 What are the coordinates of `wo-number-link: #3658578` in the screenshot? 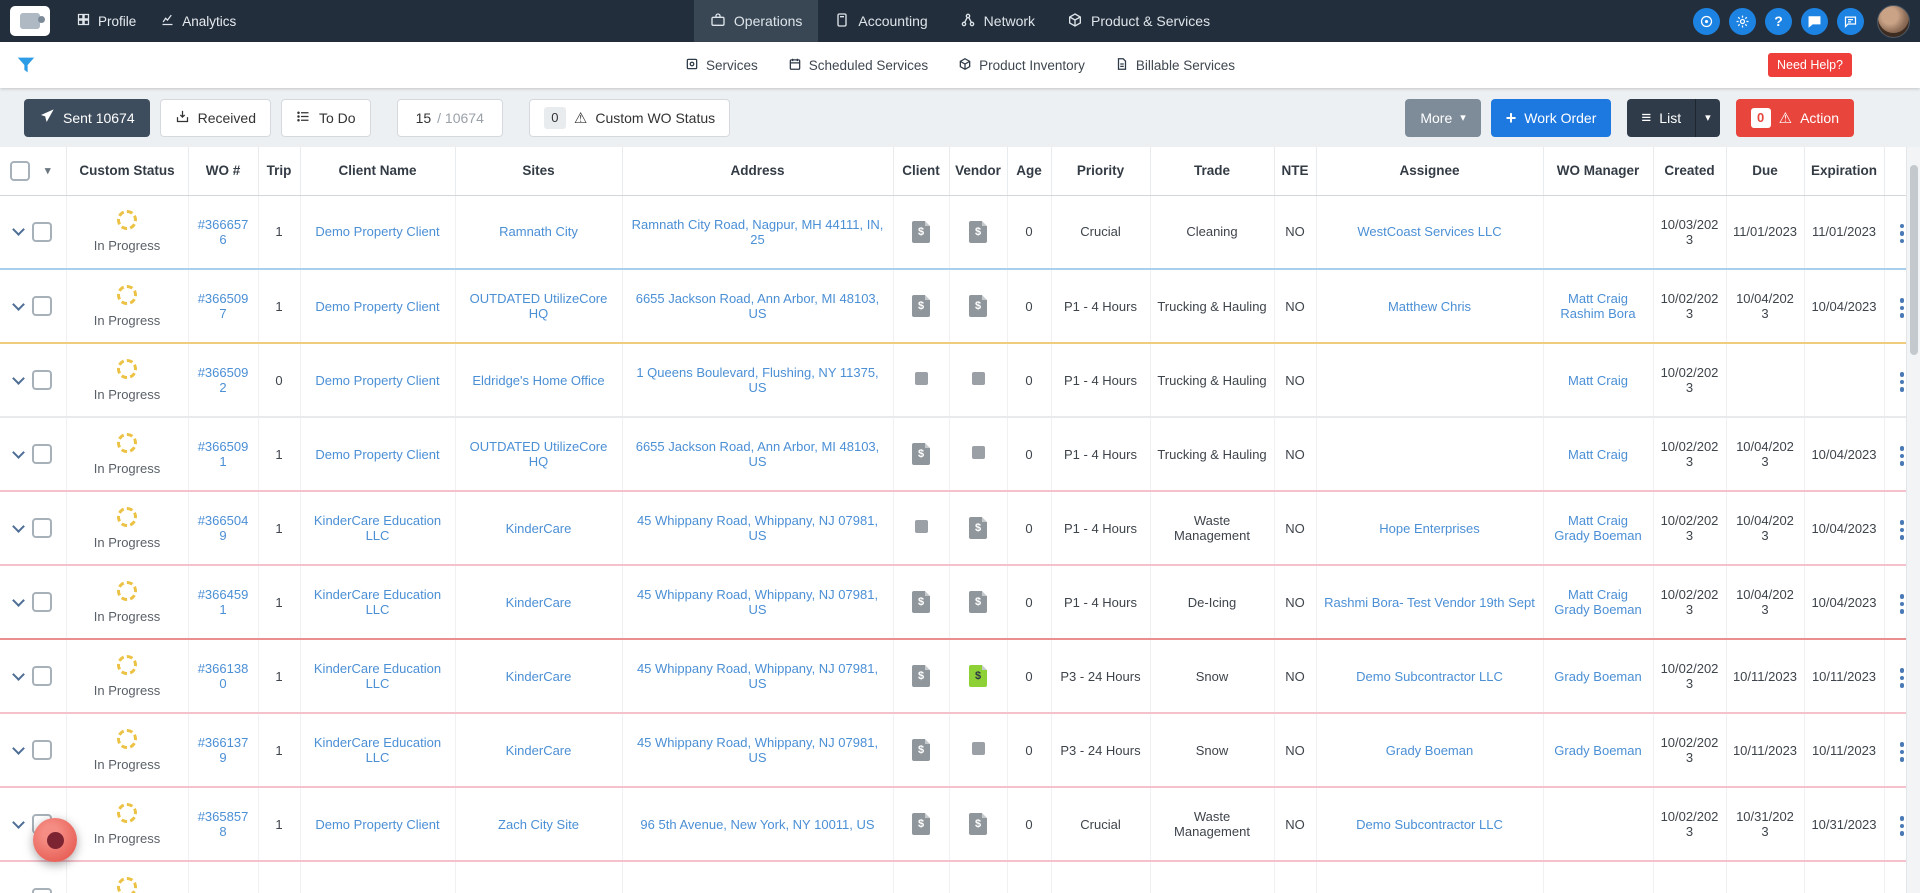 It's located at (223, 824).